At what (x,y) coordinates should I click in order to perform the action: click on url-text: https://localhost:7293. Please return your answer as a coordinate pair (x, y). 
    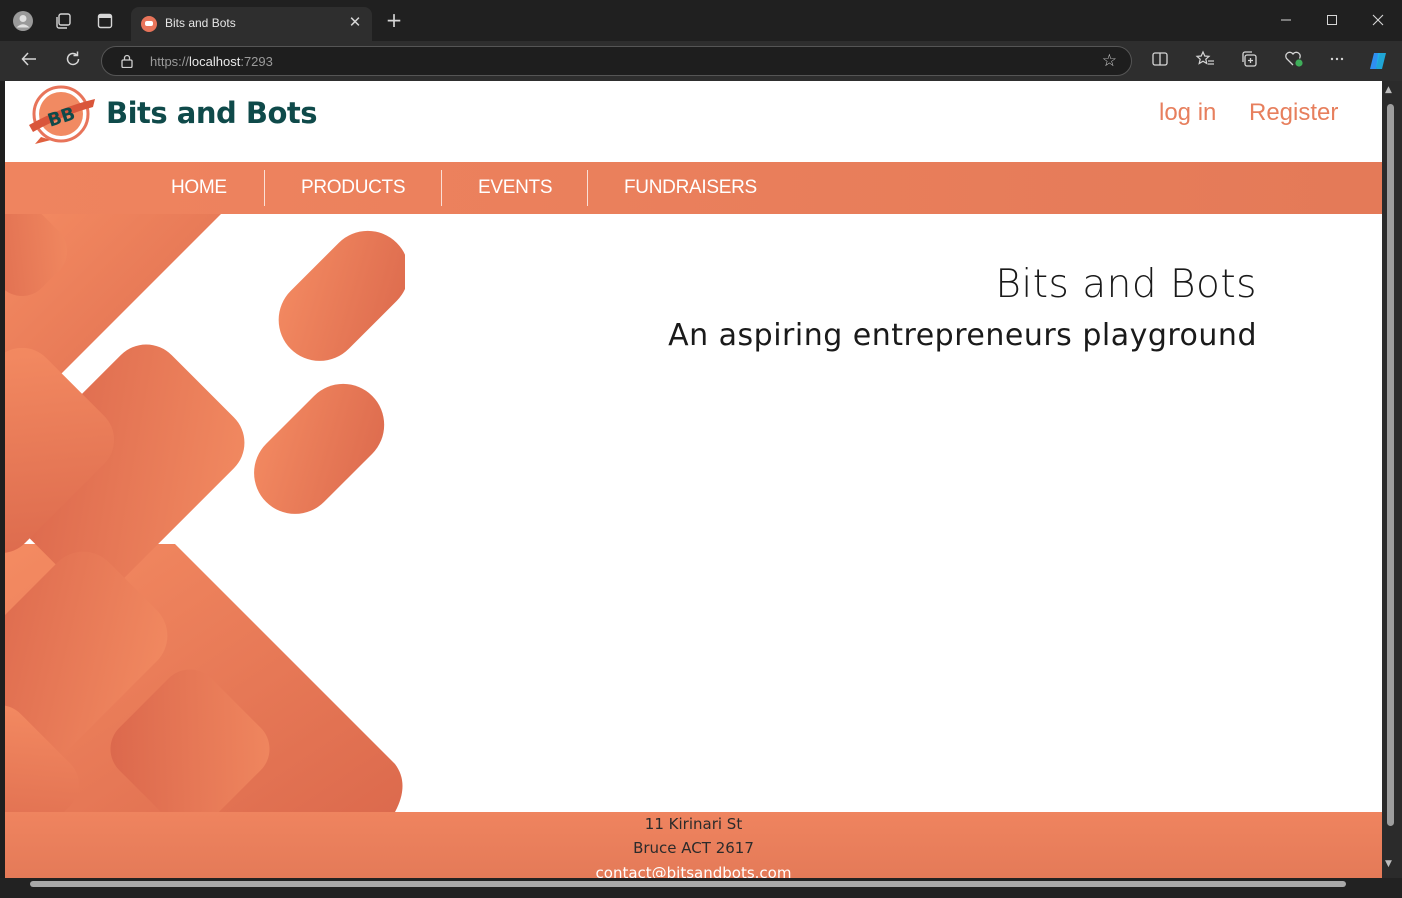
    Looking at the image, I should click on (211, 61).